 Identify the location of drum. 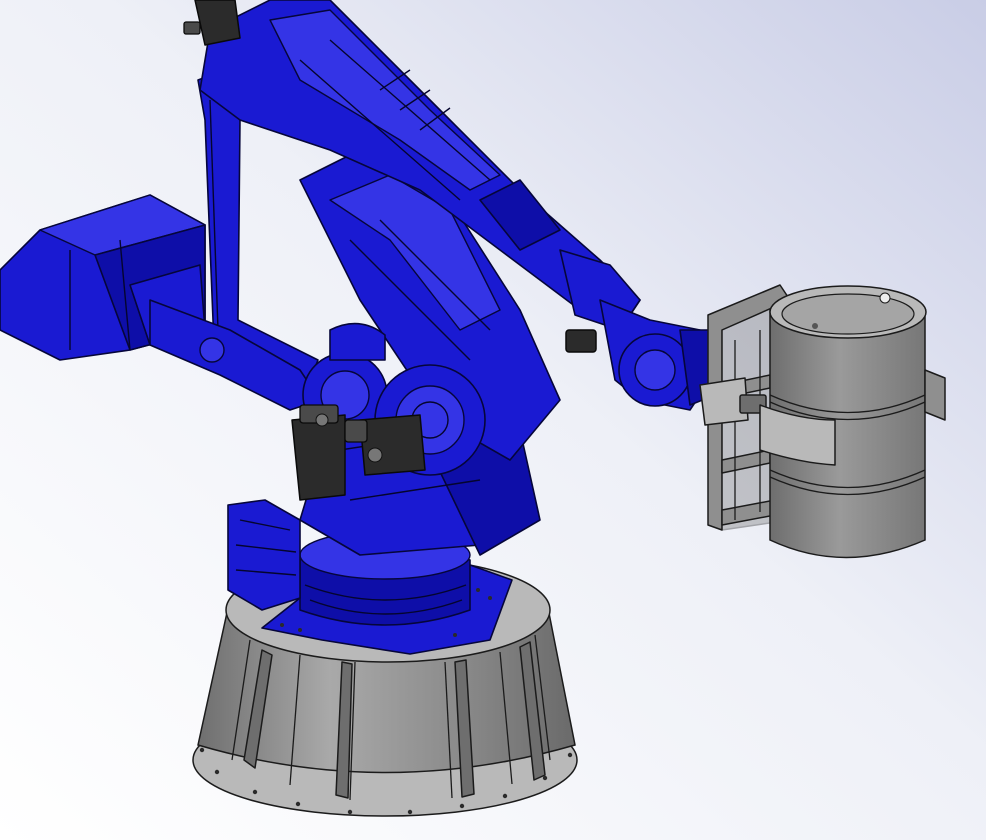
(852, 422).